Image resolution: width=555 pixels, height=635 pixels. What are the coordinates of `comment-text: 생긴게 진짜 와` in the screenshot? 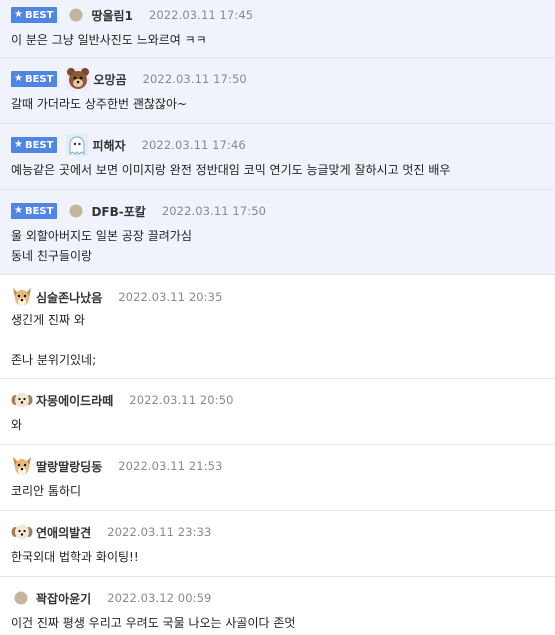 It's located at (48, 320).